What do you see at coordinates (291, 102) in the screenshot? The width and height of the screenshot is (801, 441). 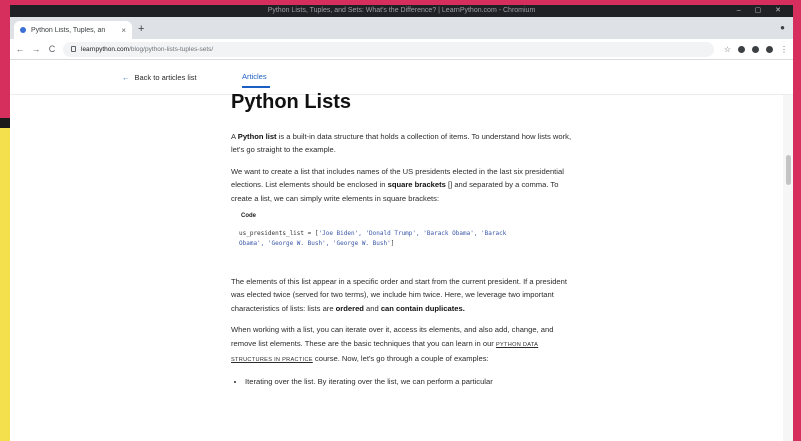 I see `article-heading: Python Lists` at bounding box center [291, 102].